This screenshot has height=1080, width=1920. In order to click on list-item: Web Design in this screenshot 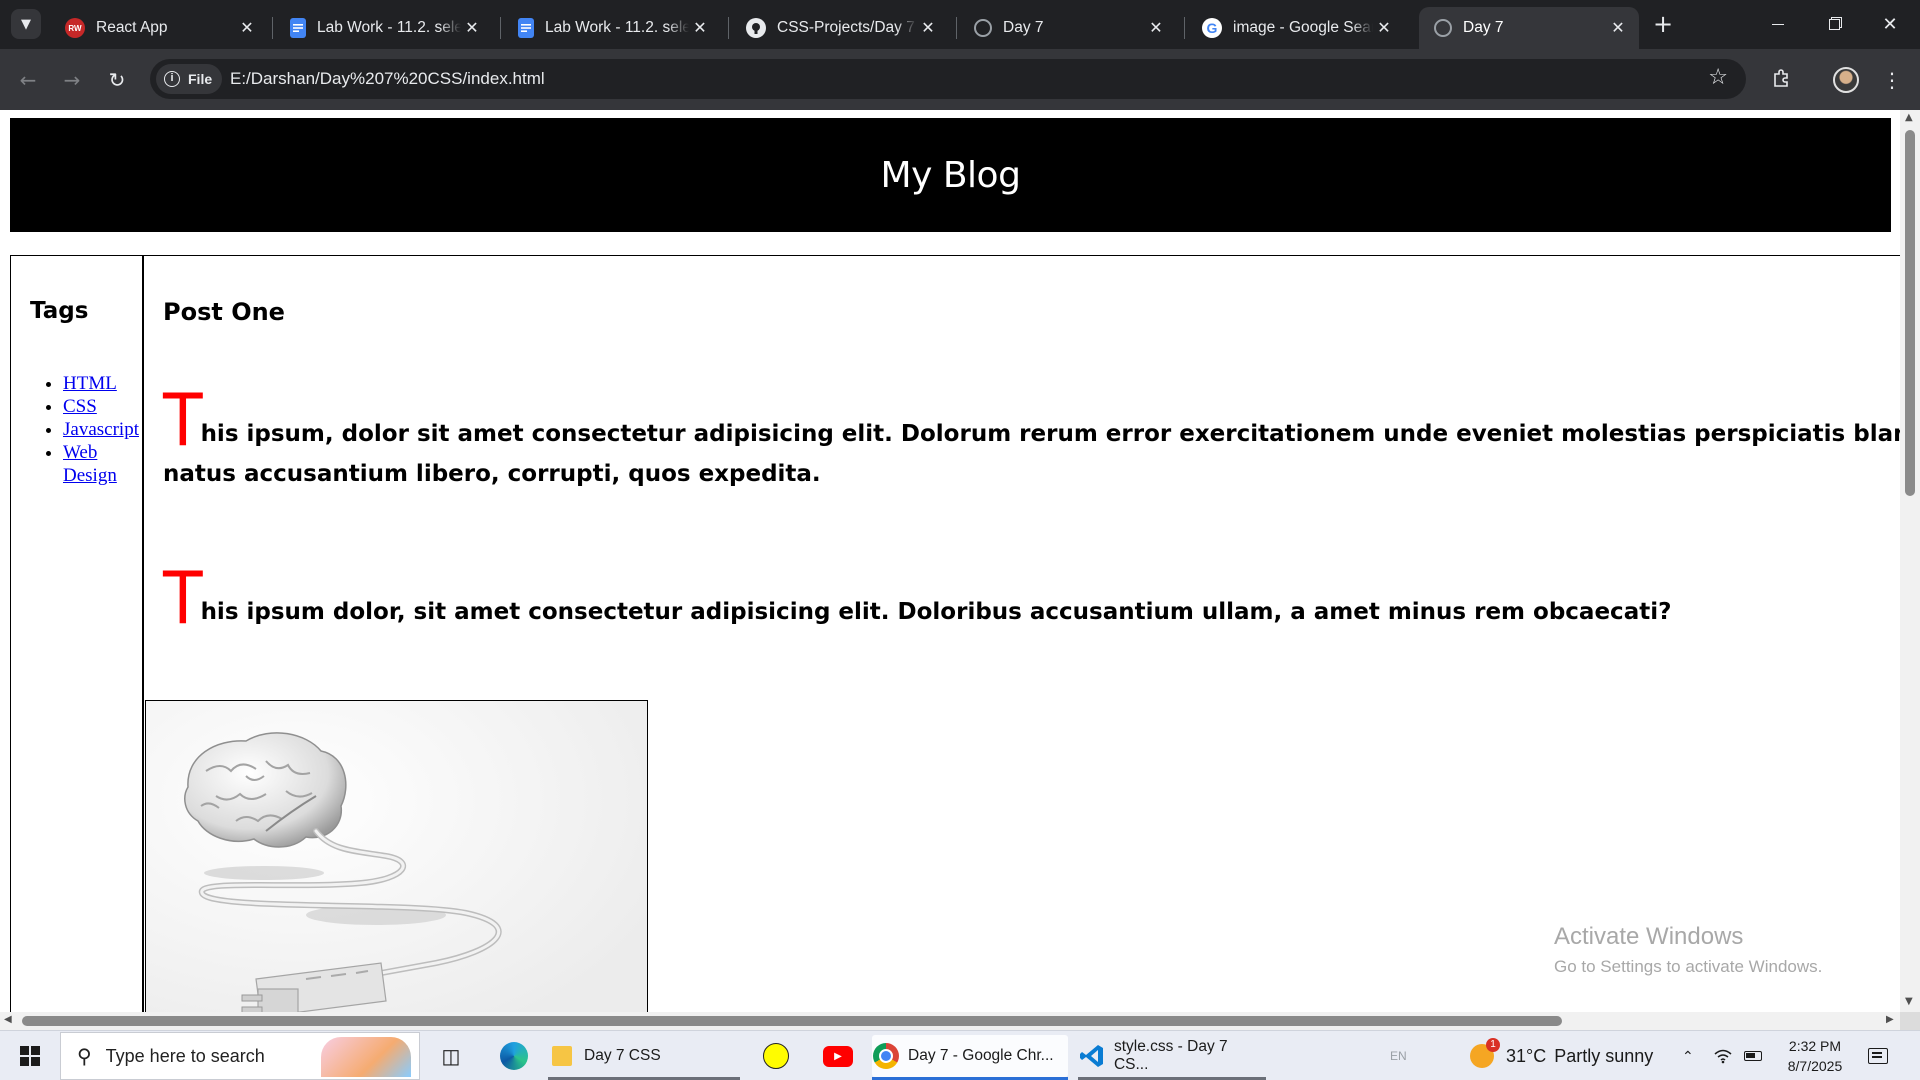, I will do `click(108, 464)`.